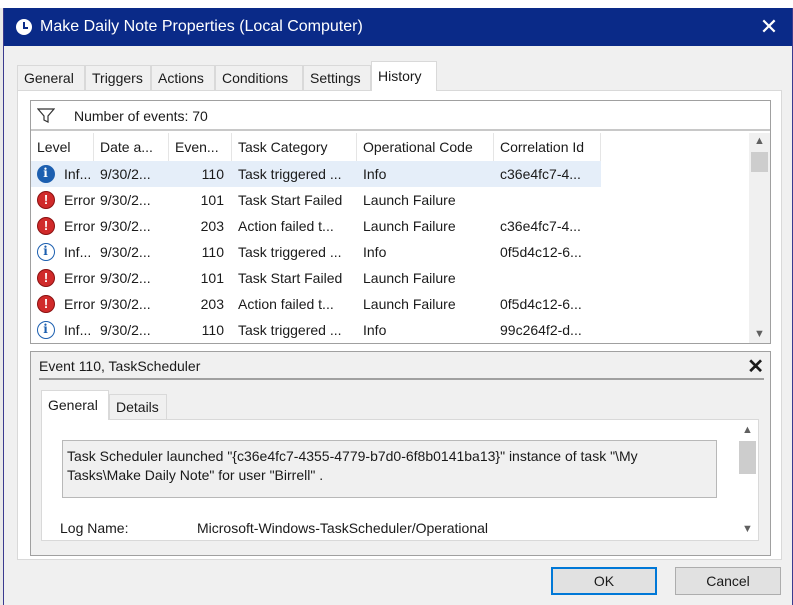 The width and height of the screenshot is (793, 605). What do you see at coordinates (259, 77) in the screenshot?
I see `tab-conditions: Conditions` at bounding box center [259, 77].